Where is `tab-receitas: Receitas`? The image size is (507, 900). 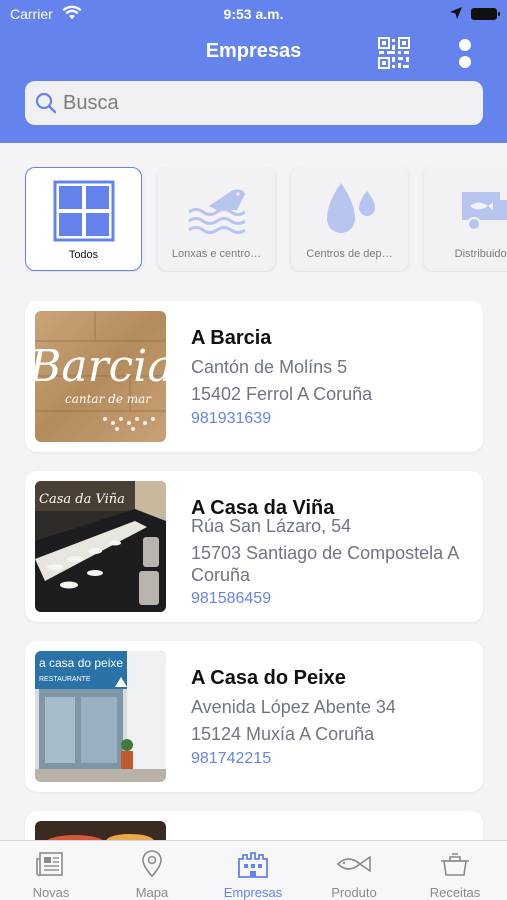 tab-receitas: Receitas is located at coordinates (455, 874).